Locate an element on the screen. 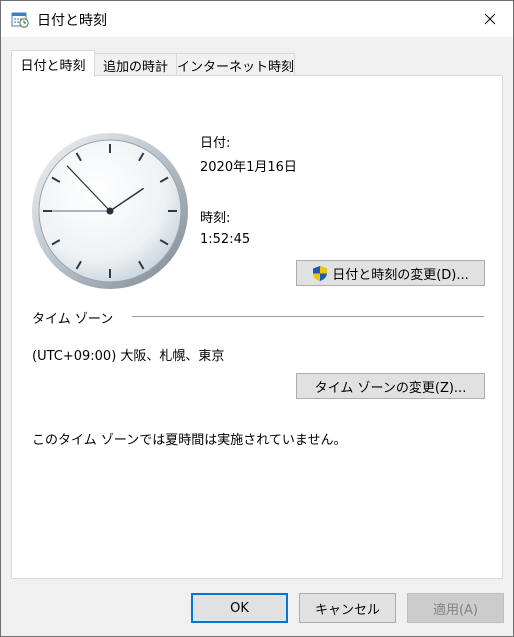 This screenshot has width=514, height=637. time-value: 1:52:45 is located at coordinates (225, 239).